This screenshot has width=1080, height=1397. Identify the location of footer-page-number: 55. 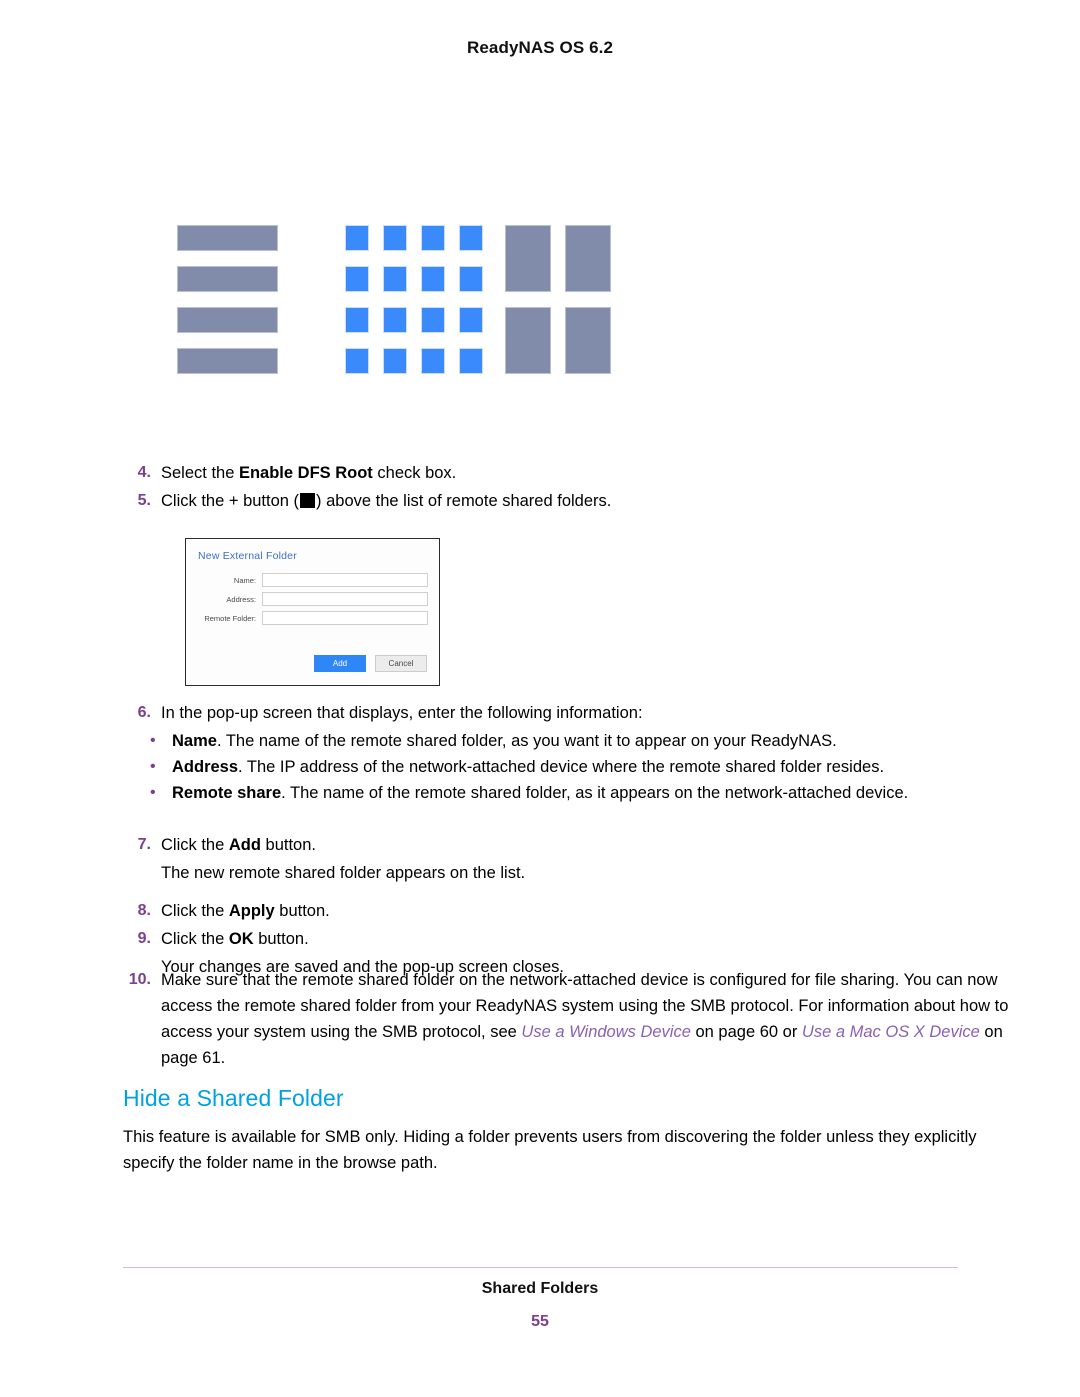
(540, 1321).